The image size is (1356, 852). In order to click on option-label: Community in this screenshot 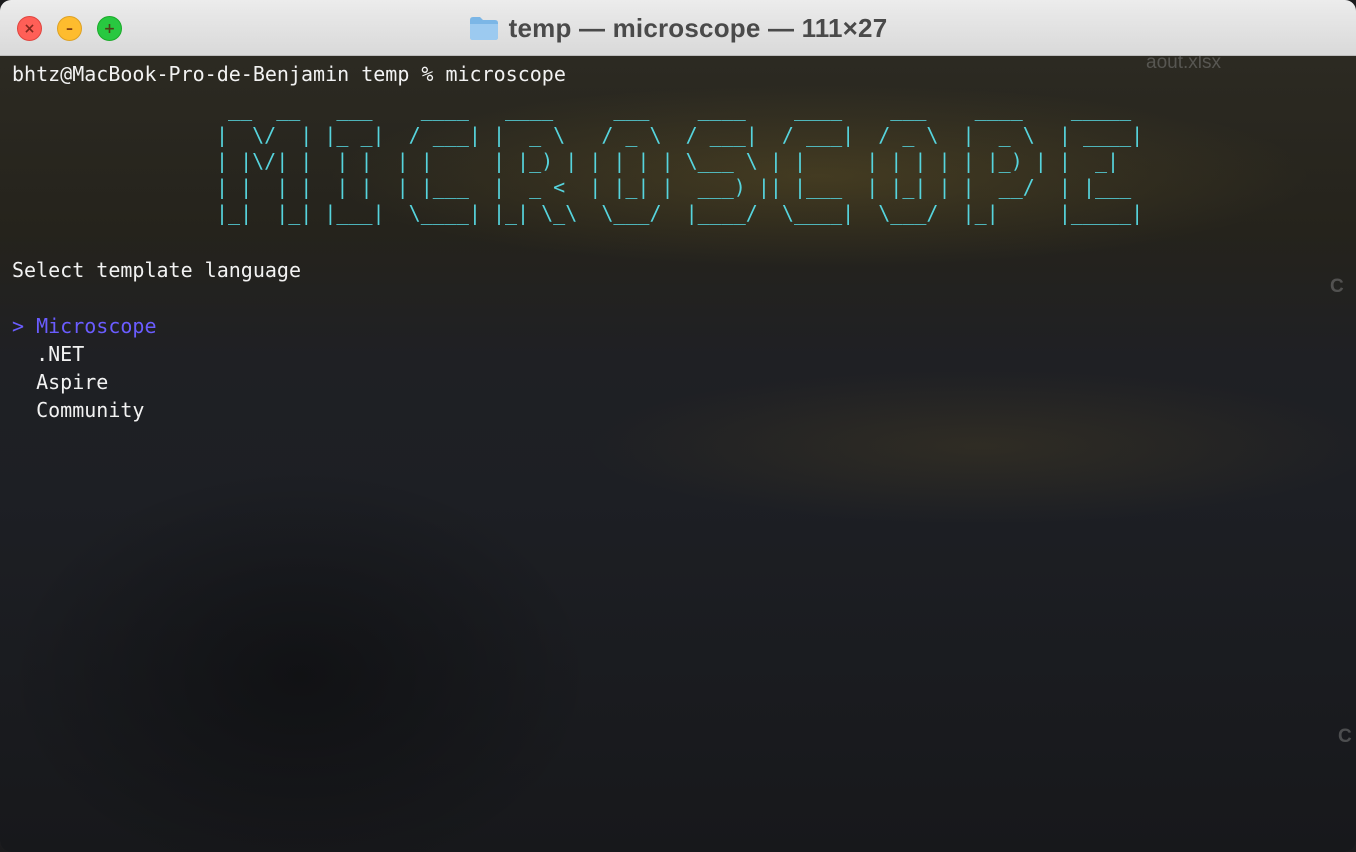, I will do `click(90, 410)`.